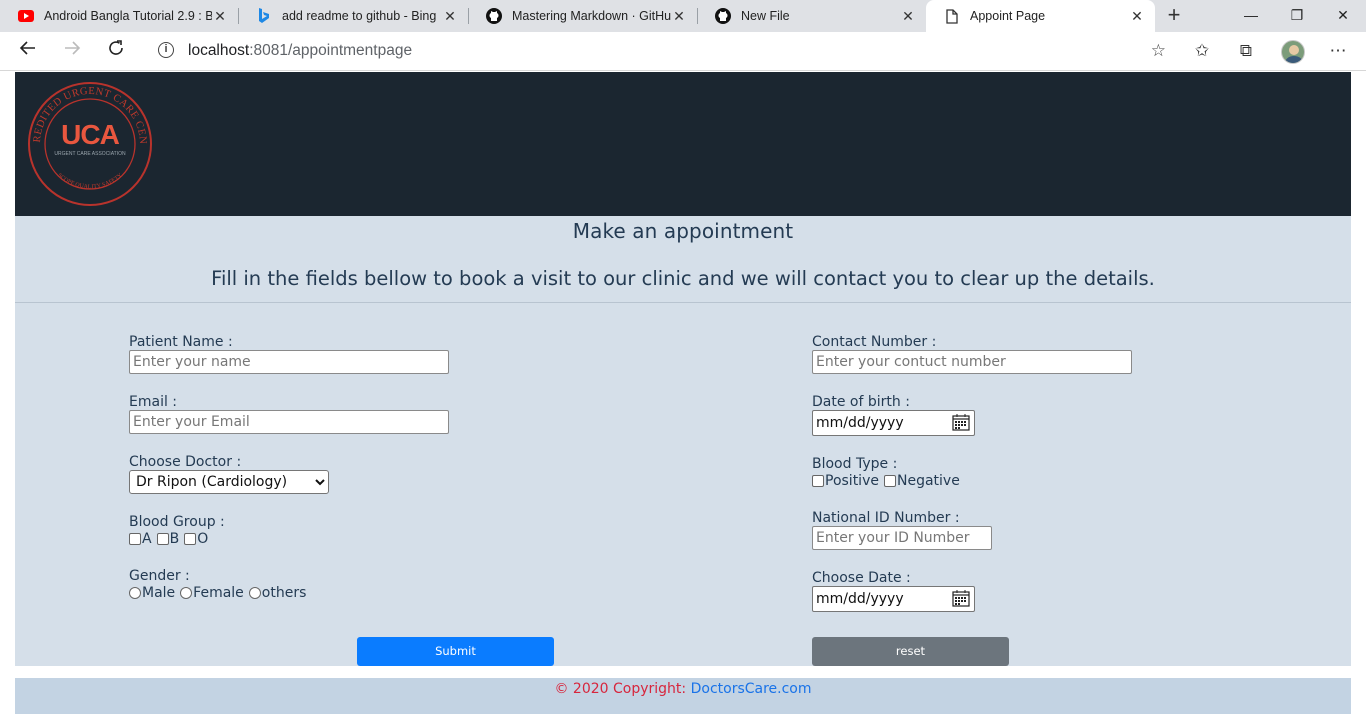 This screenshot has width=1366, height=728. I want to click on email-group: Email :, so click(289, 414).